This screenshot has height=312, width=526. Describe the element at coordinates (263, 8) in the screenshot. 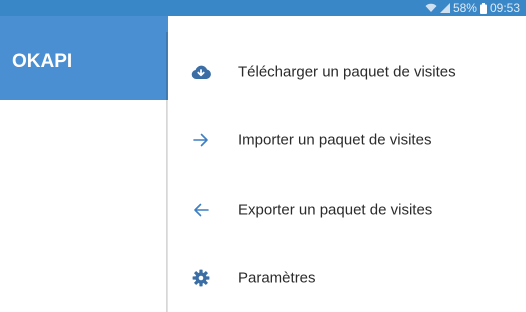

I see `status-bar: 58% 09:53` at that location.